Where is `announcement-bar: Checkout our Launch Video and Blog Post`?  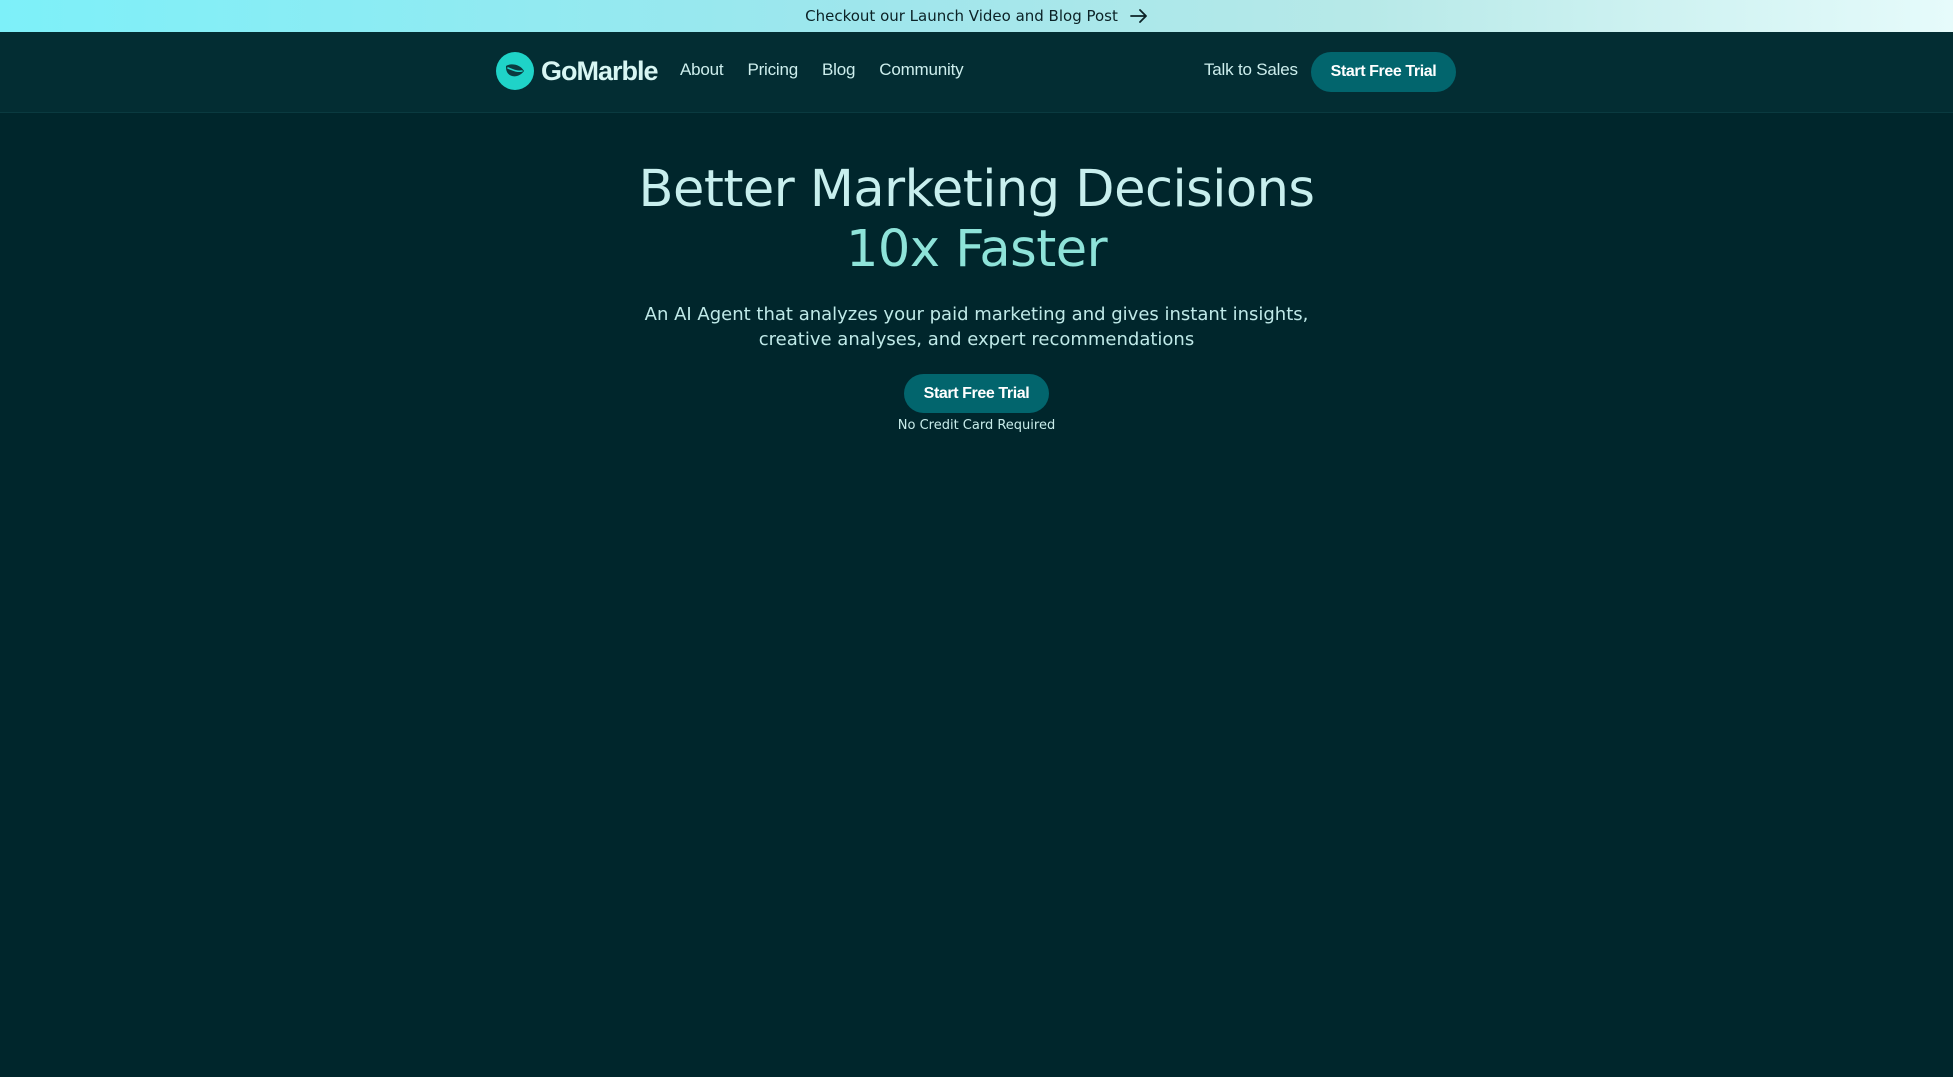
announcement-bar: Checkout our Launch Video and Blog Post is located at coordinates (976, 16).